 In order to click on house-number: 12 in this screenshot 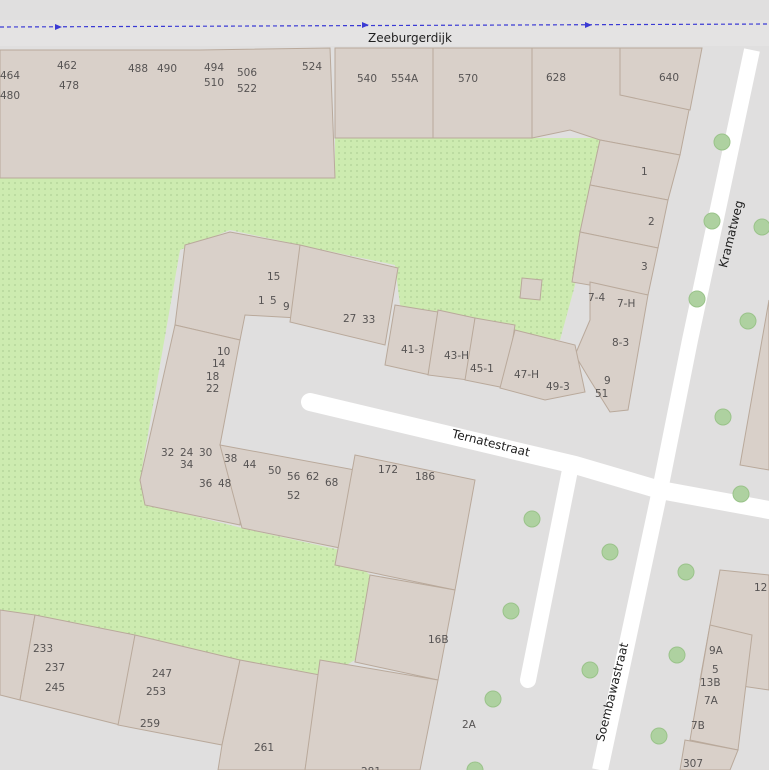, I will do `click(760, 588)`.